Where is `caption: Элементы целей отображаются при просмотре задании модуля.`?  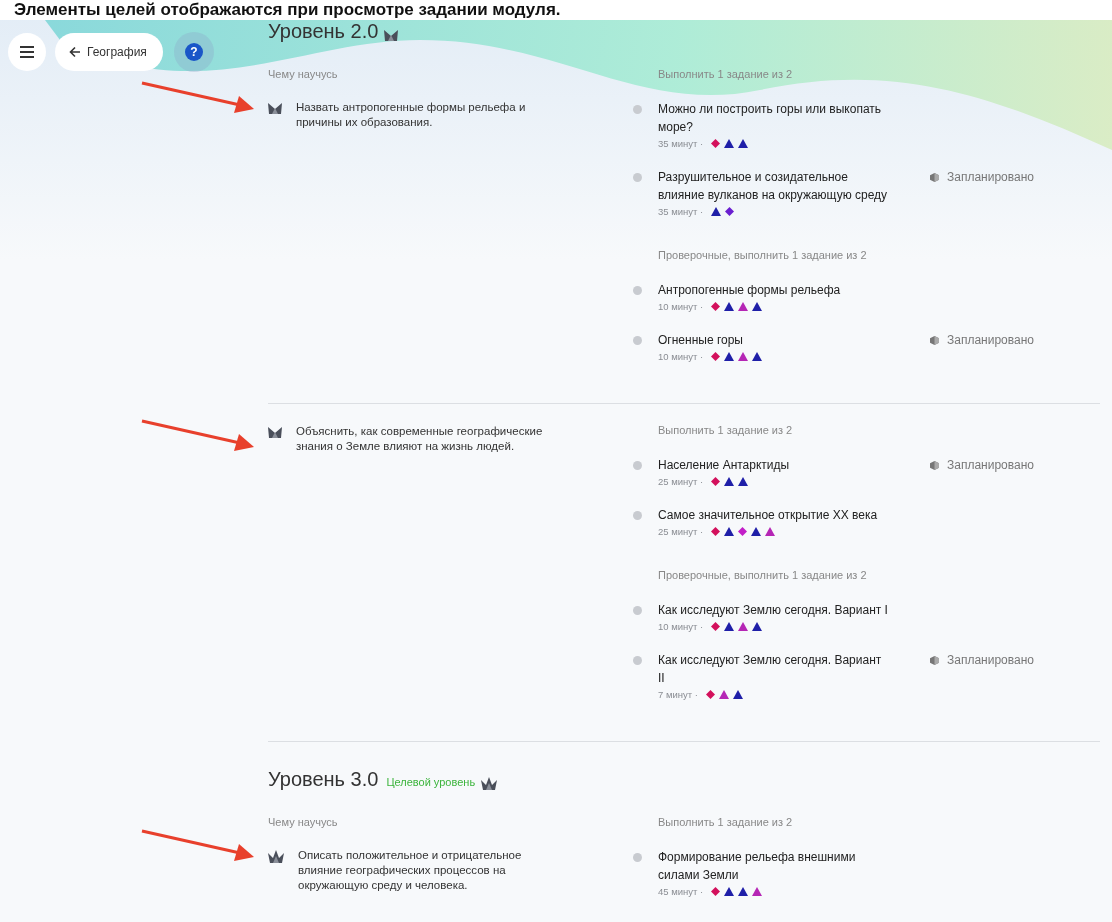
caption: Элементы целей отображаются при просмотре задании модуля. is located at coordinates (556, 10).